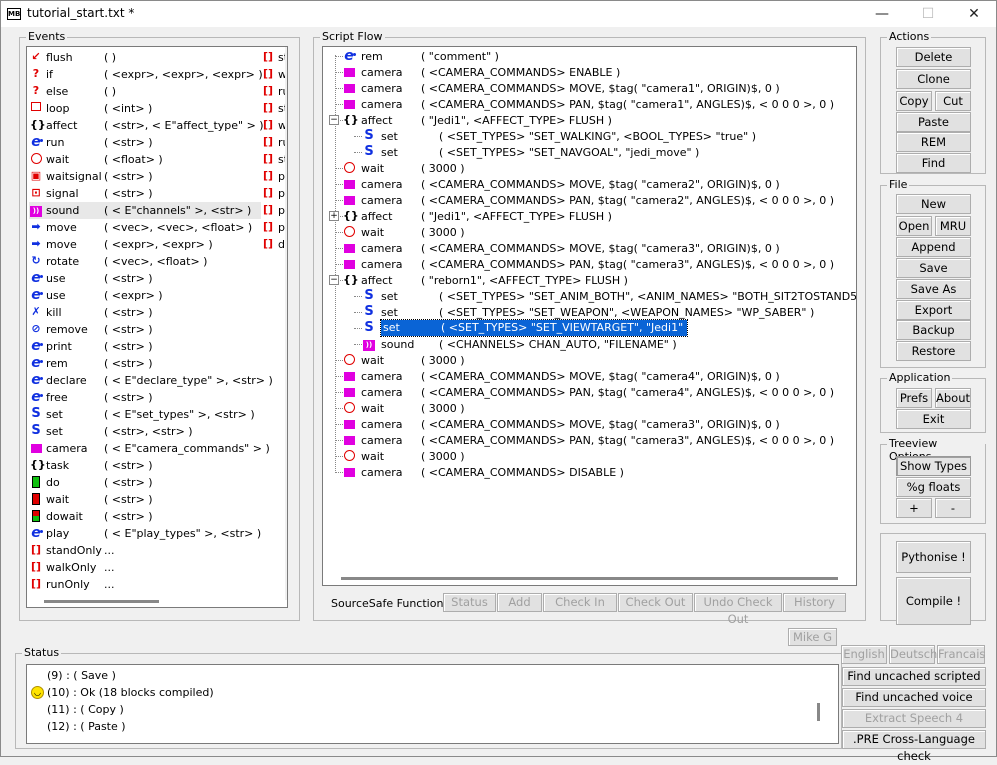 This screenshot has width=997, height=765. I want to click on about-button: About, so click(953, 398).